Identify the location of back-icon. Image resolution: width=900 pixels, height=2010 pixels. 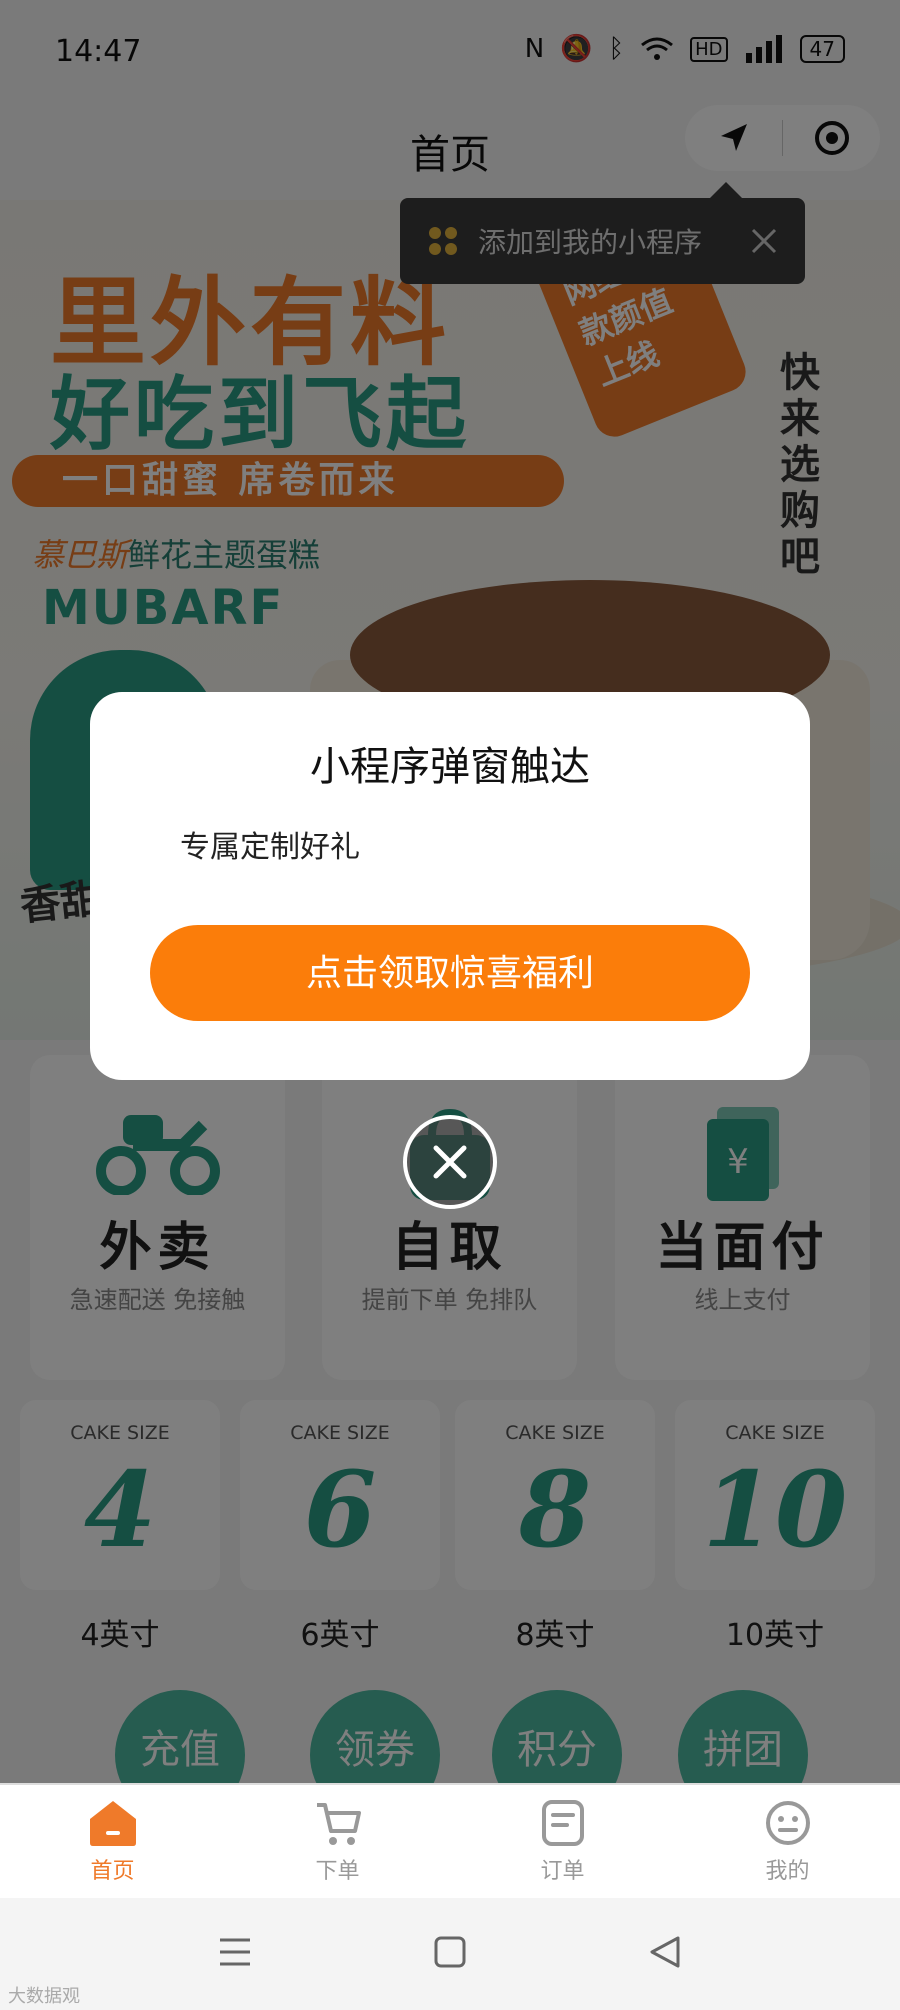
(665, 1952).